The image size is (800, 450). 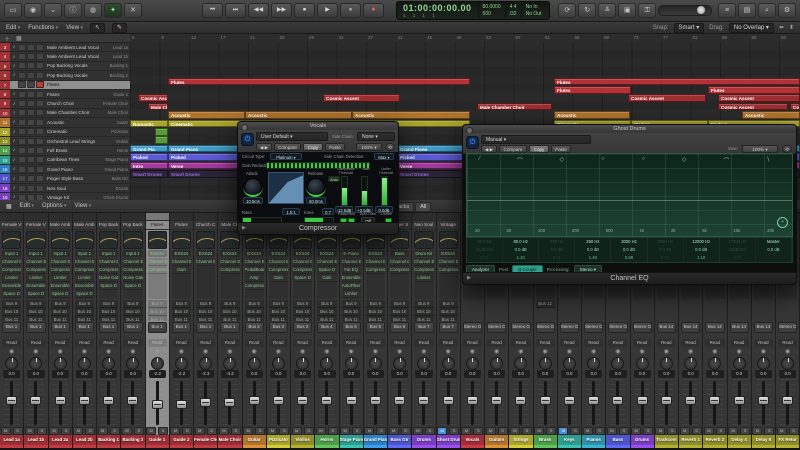 I want to click on region-grand-pia: Grand Pia, so click(x=149, y=148).